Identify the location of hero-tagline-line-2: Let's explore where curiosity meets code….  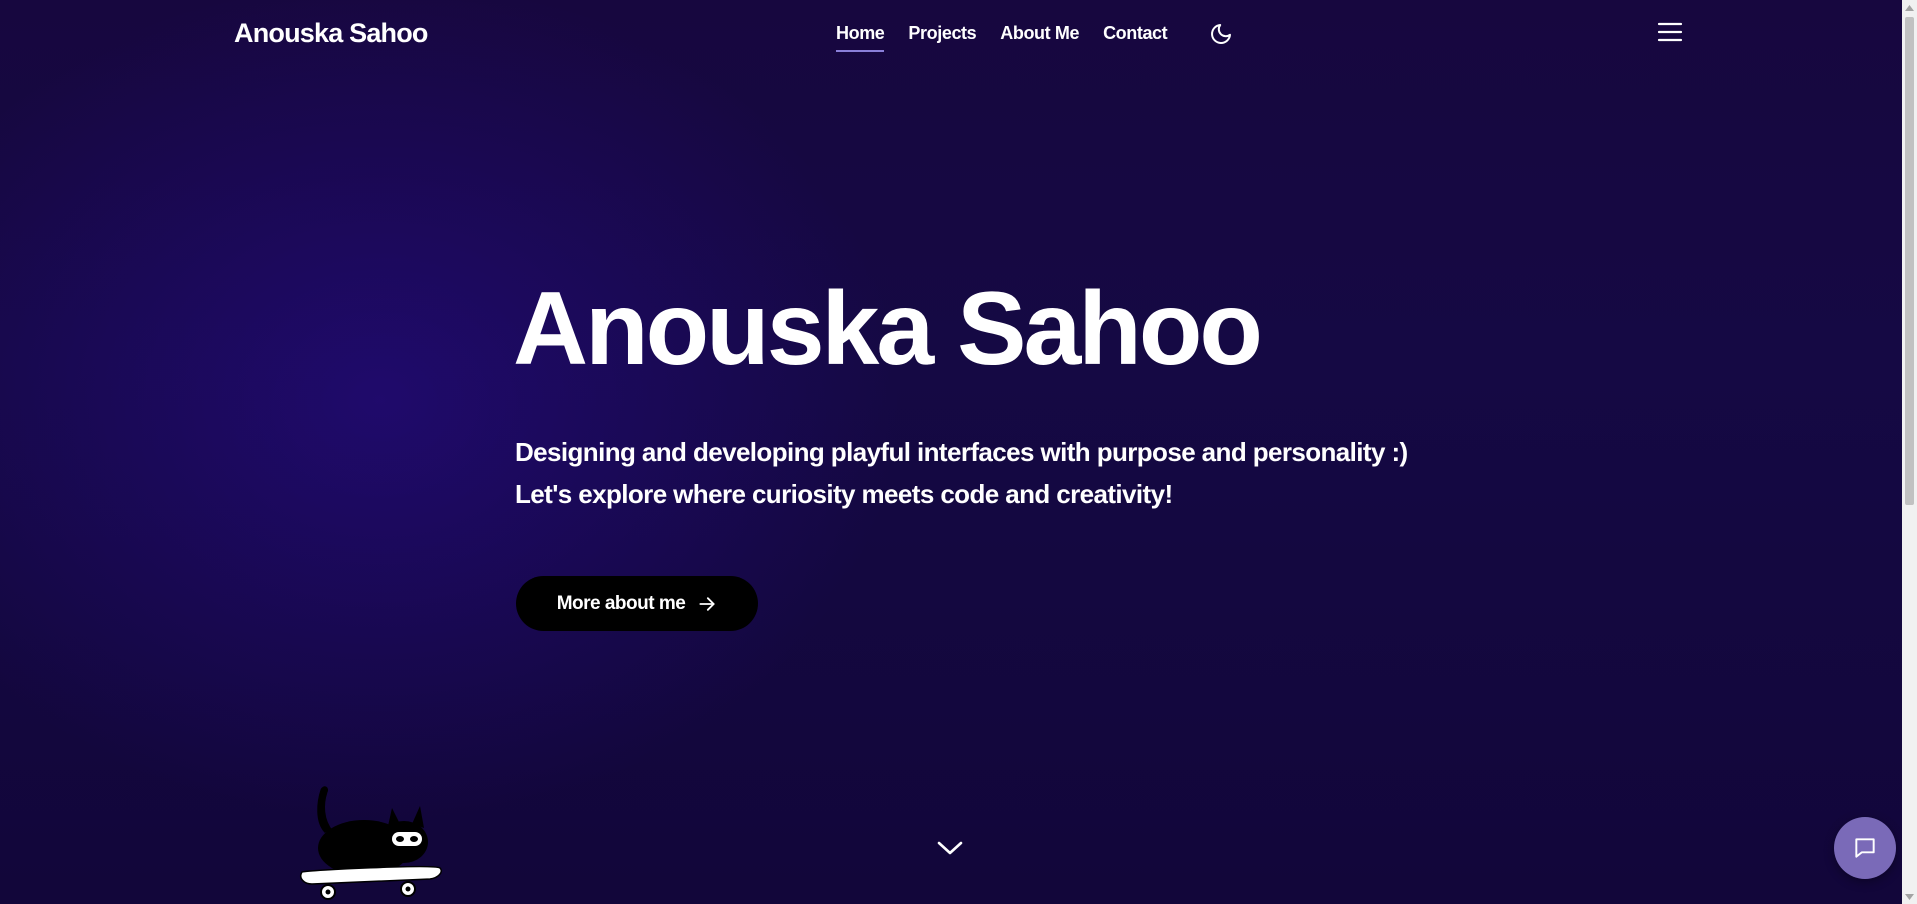
(844, 494).